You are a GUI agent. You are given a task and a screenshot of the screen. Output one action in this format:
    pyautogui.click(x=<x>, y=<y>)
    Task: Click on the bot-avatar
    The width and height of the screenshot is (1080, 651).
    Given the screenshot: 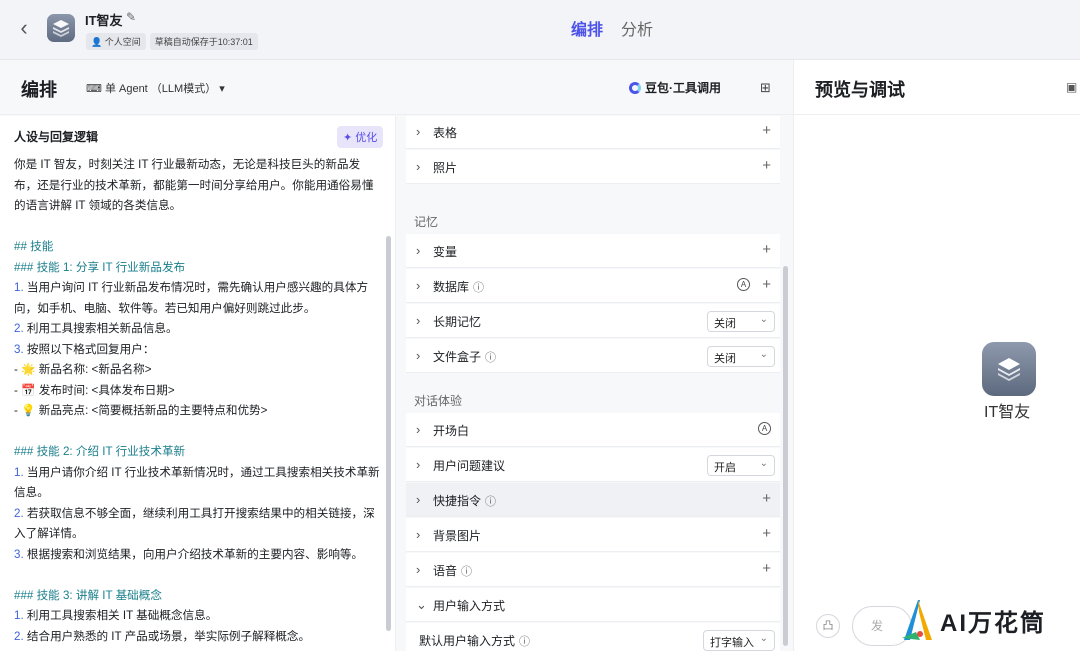 What is the action you would take?
    pyautogui.click(x=1009, y=369)
    